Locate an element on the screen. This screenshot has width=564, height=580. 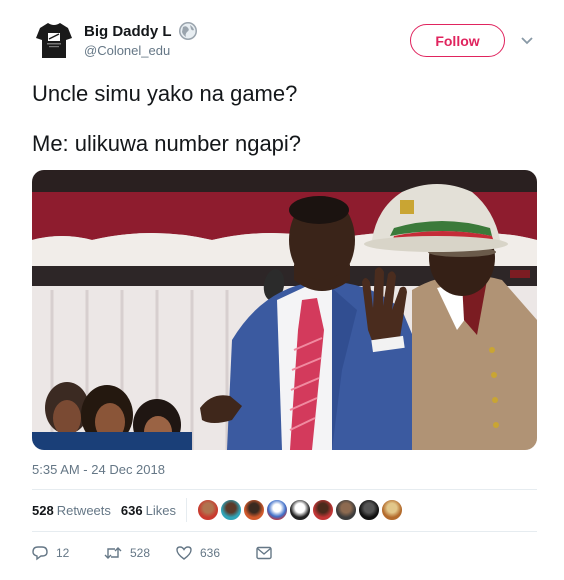
tweet-line: Me: ulikuwa number ngapi? is located at coordinates (167, 143).